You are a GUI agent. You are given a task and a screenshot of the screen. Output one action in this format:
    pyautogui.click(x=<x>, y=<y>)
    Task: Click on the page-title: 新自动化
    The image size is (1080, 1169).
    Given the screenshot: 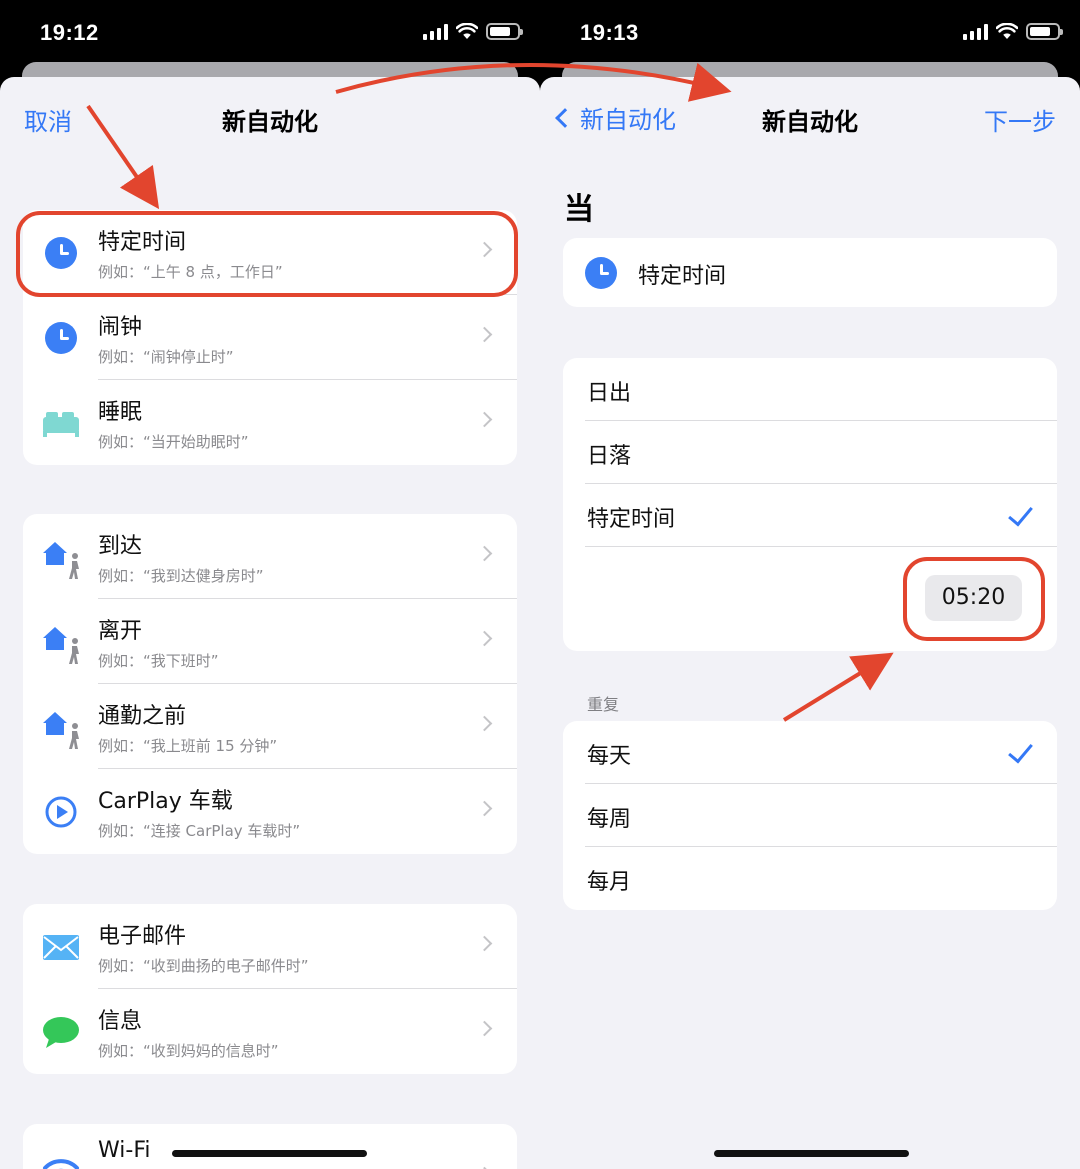 What is the action you would take?
    pyautogui.click(x=270, y=122)
    